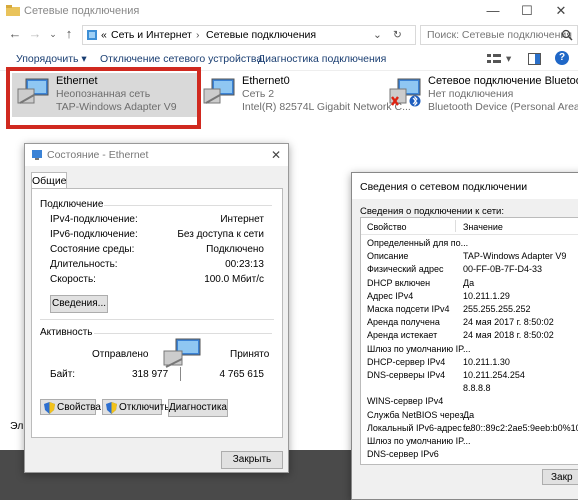 The width and height of the screenshot is (578, 500). Describe the element at coordinates (405, 269) in the screenshot. I see `property-cell: Физический адрес` at that location.